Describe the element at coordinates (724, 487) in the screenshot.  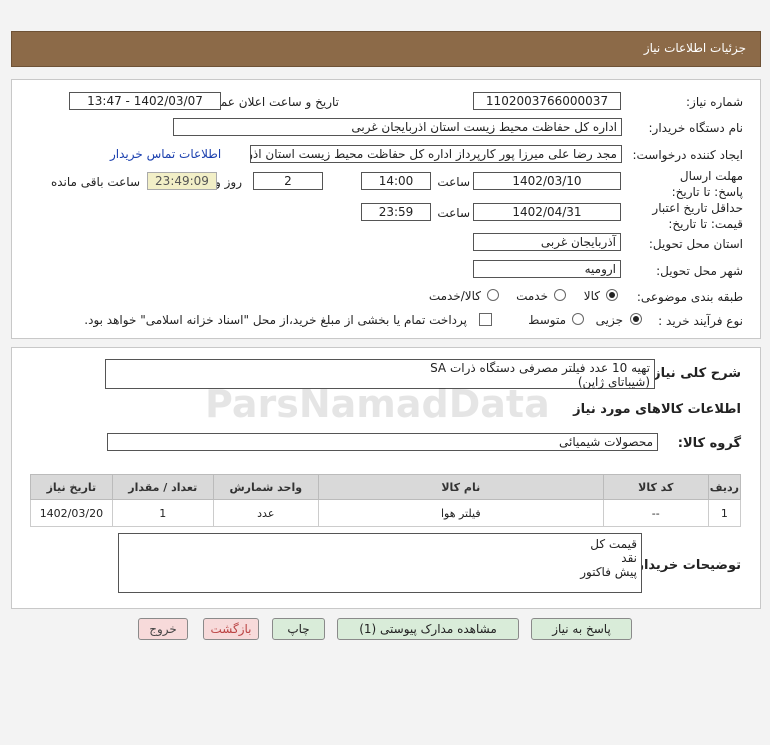
I see `col-row-header: ردیف` at that location.